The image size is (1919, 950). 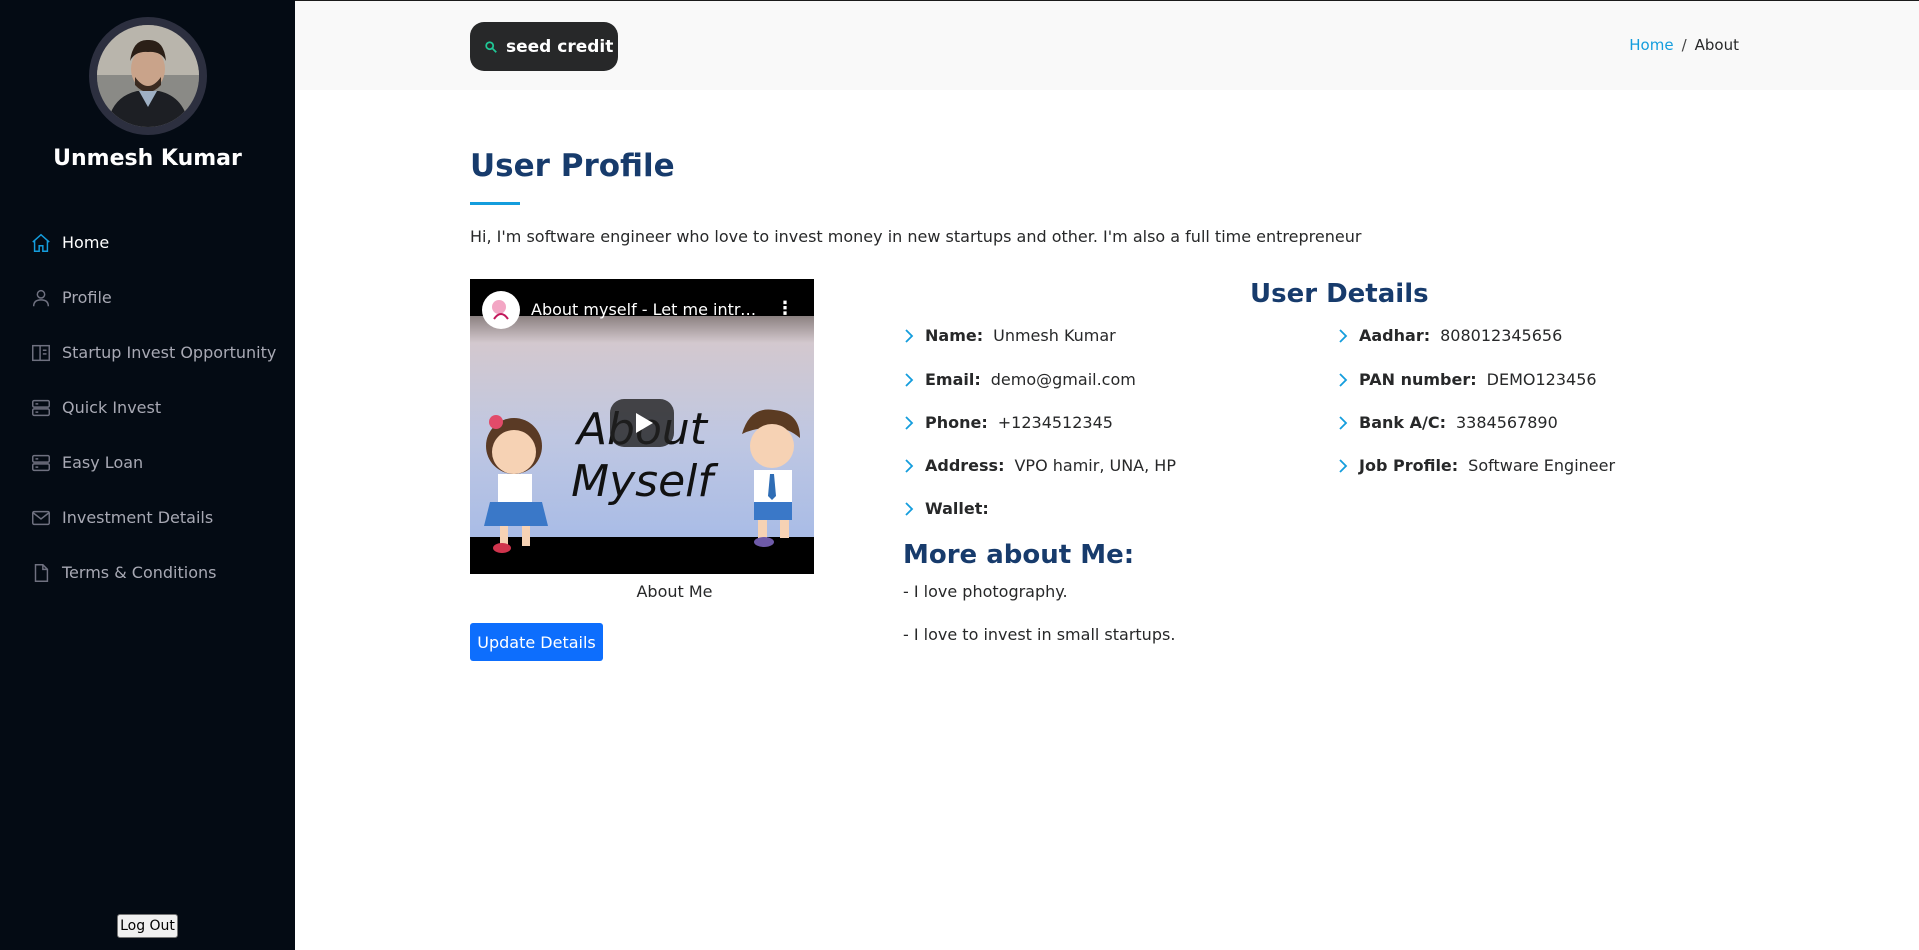 I want to click on sidebar-item-label: Profile, so click(x=87, y=297).